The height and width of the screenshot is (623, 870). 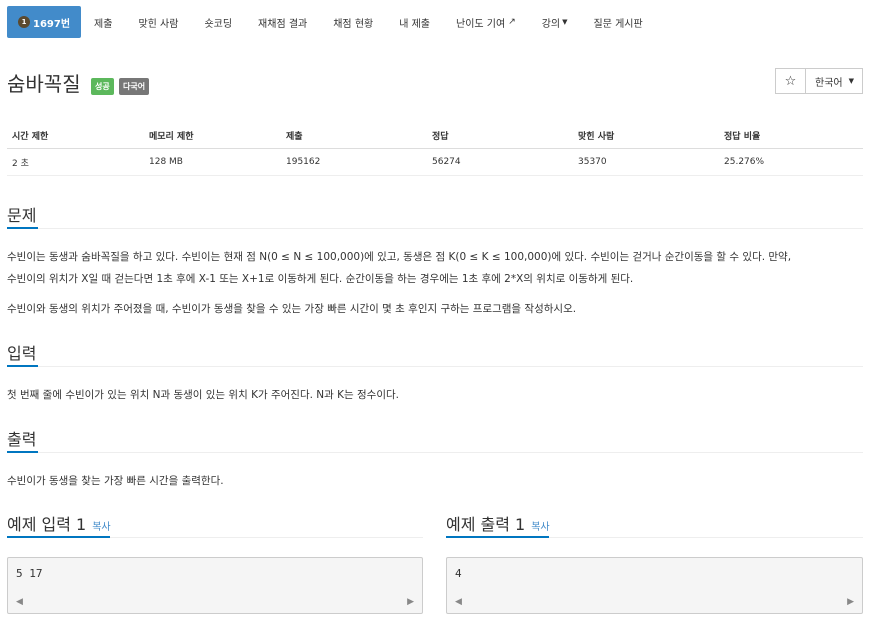 I want to click on sample-output-title: 예제 출력 1, so click(x=486, y=524).